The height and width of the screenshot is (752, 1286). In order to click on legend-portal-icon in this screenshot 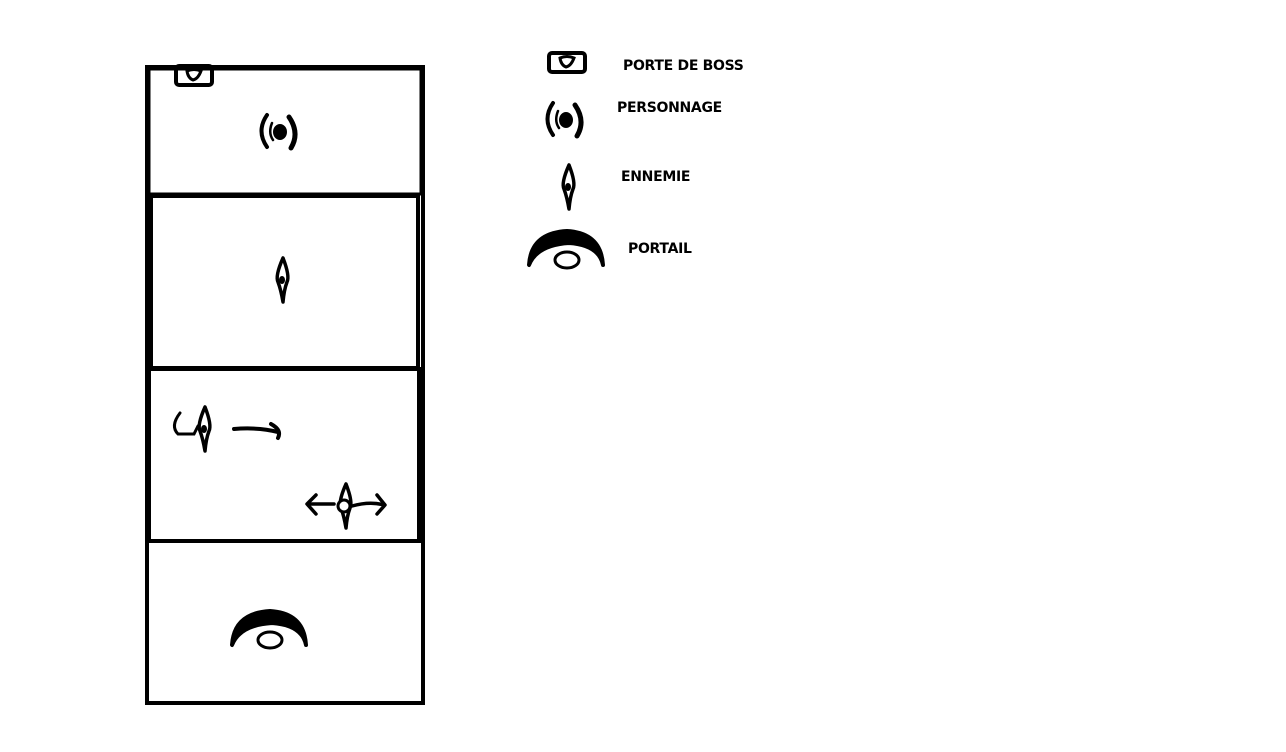, I will do `click(566, 249)`.